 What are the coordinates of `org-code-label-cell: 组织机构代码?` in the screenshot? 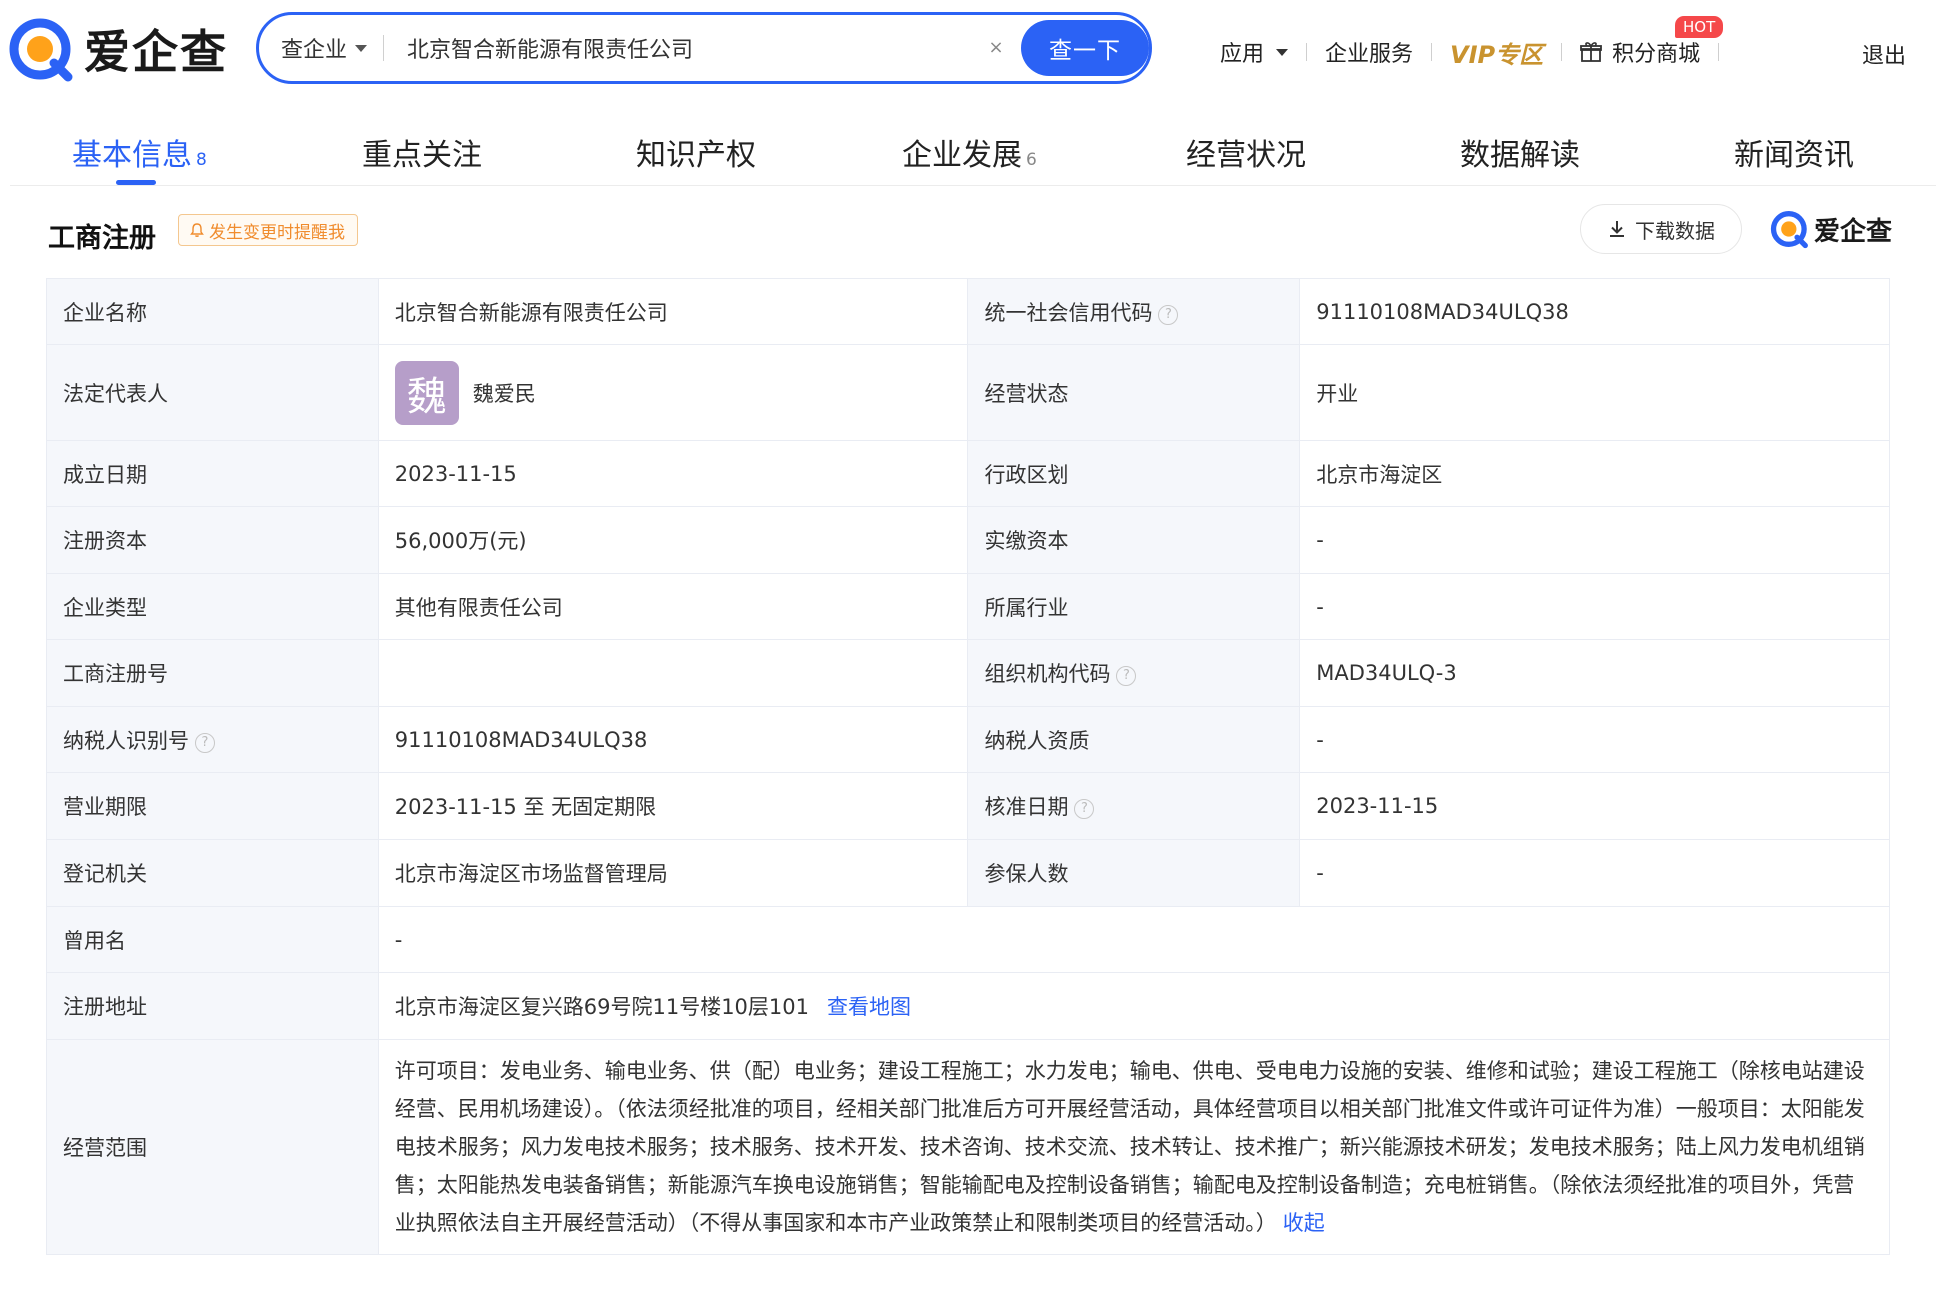 It's located at (1134, 673).